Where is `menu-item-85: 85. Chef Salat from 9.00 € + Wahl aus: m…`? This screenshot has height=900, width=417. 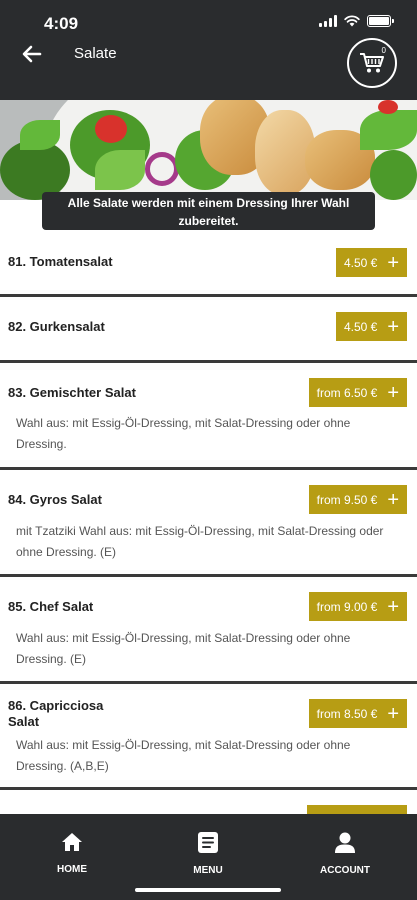 menu-item-85: 85. Chef Salat from 9.00 € + Wahl aus: m… is located at coordinates (208, 632).